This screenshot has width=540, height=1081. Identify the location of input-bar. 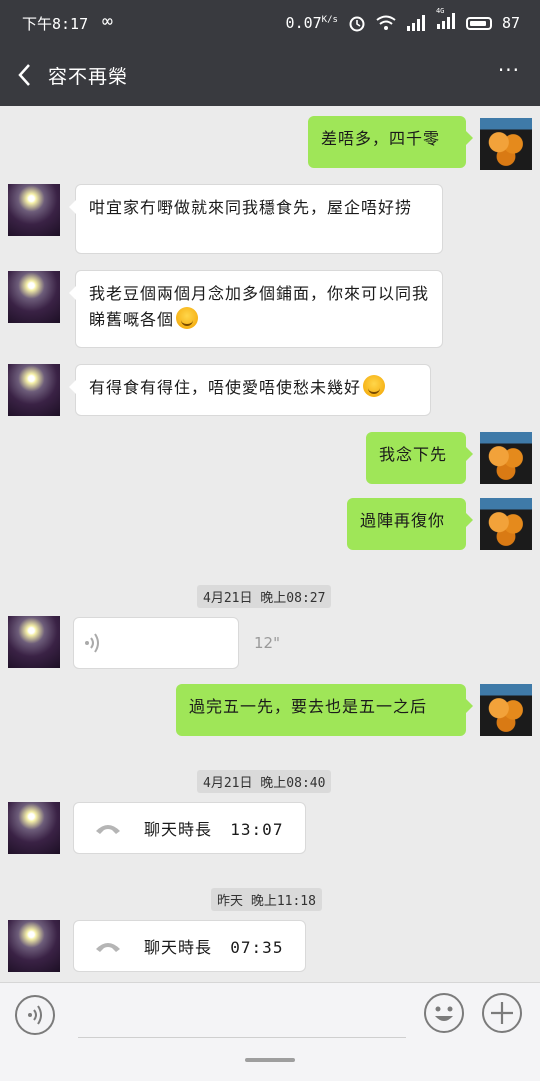
(270, 1031).